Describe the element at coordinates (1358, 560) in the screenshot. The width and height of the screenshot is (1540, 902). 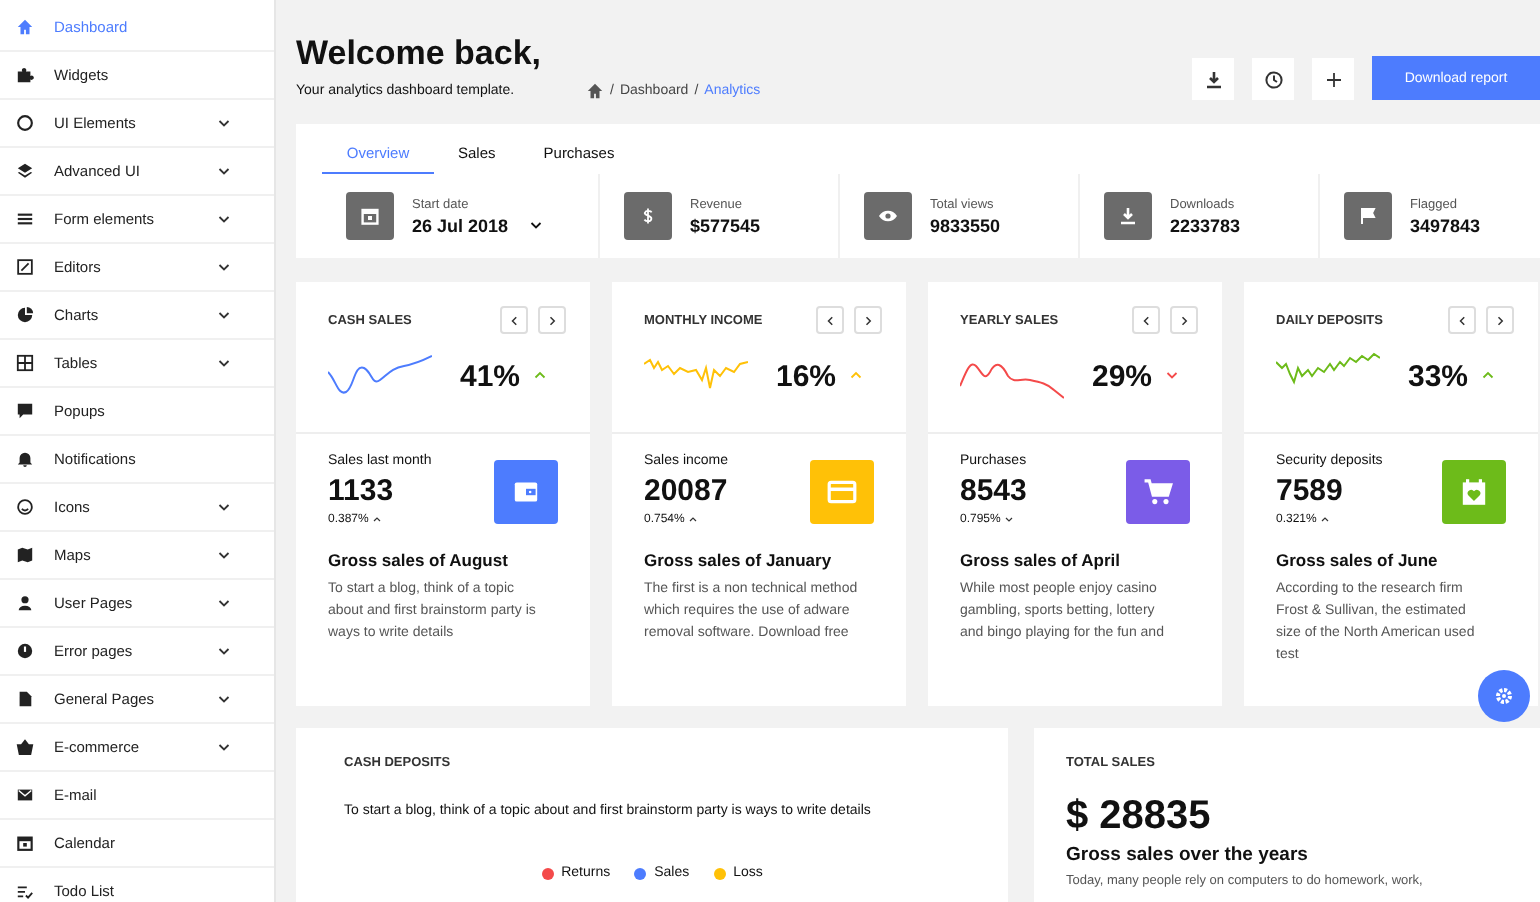
I see `card-heading: Gross sales of June` at that location.